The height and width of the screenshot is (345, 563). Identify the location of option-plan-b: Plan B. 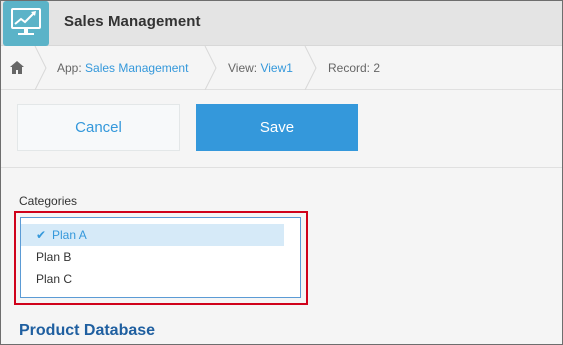
(152, 257).